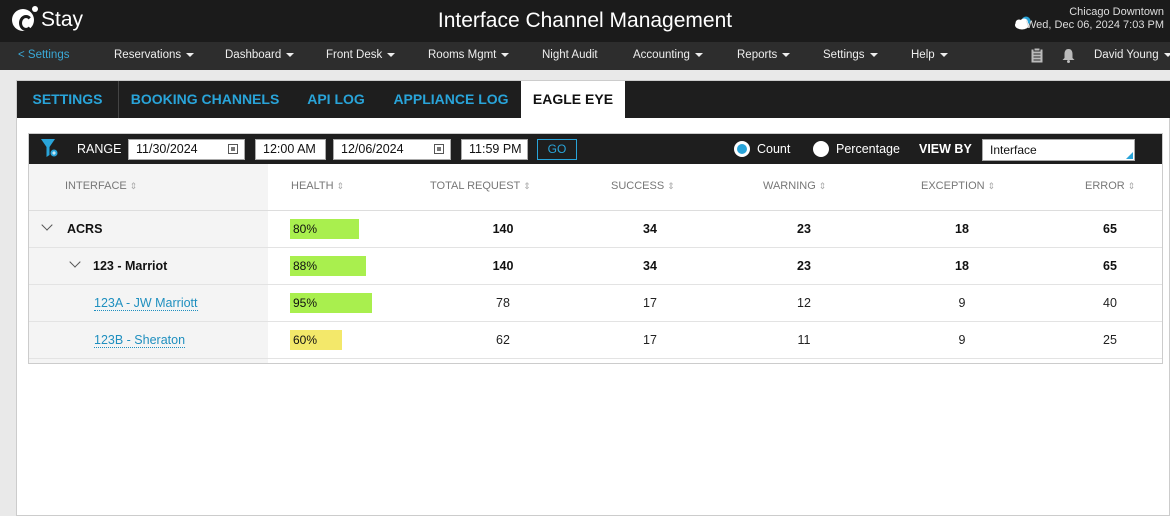 This screenshot has height=516, width=1170. Describe the element at coordinates (1037, 56) in the screenshot. I see `clipboard-icon` at that location.